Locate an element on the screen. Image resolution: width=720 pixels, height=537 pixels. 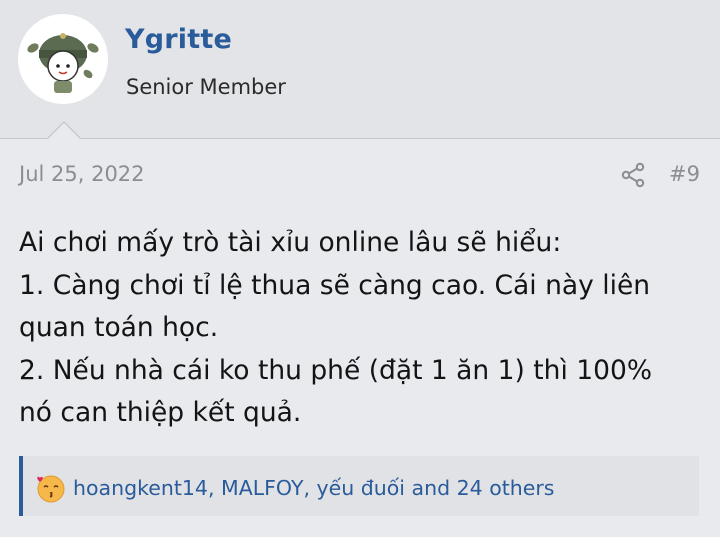
share-icon is located at coordinates (633, 175).